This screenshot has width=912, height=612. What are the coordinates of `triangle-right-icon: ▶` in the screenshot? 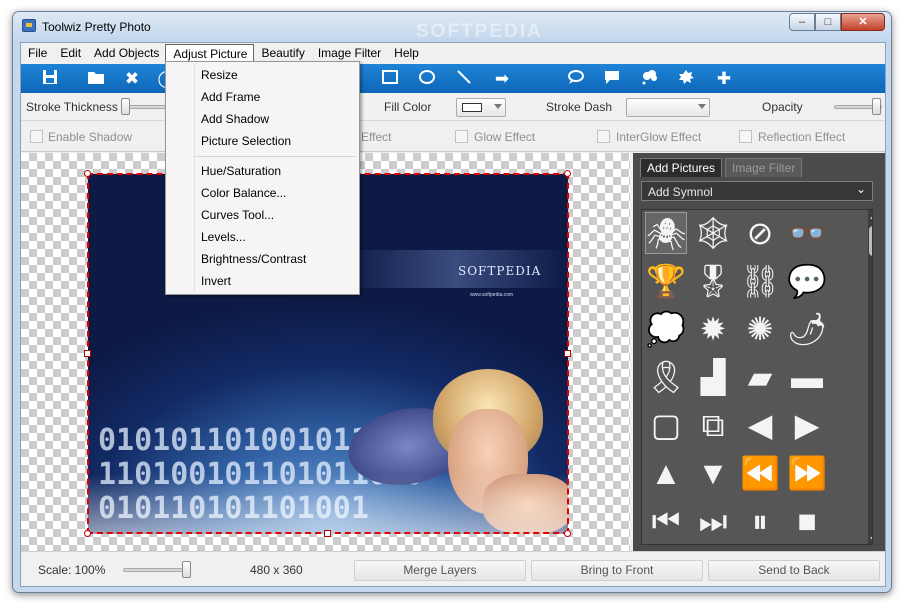 It's located at (807, 425).